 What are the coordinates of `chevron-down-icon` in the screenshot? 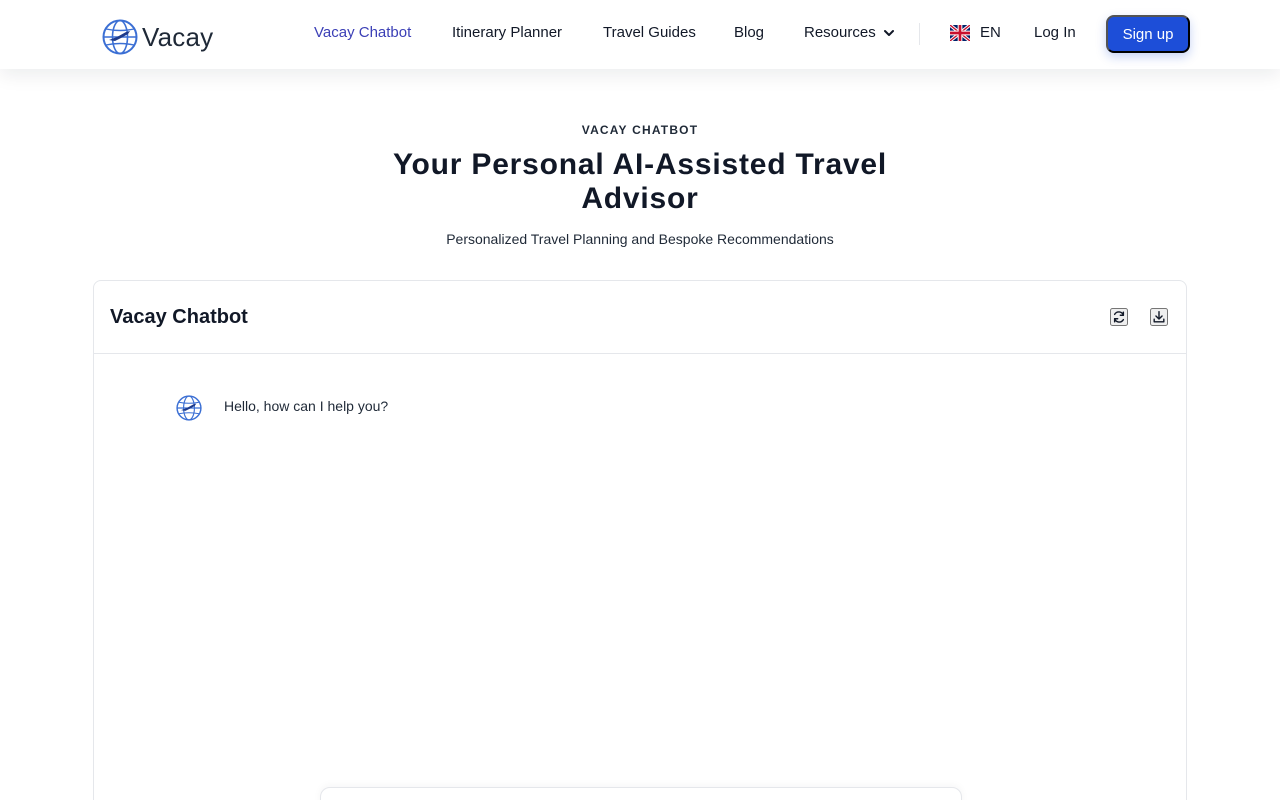 It's located at (888, 33).